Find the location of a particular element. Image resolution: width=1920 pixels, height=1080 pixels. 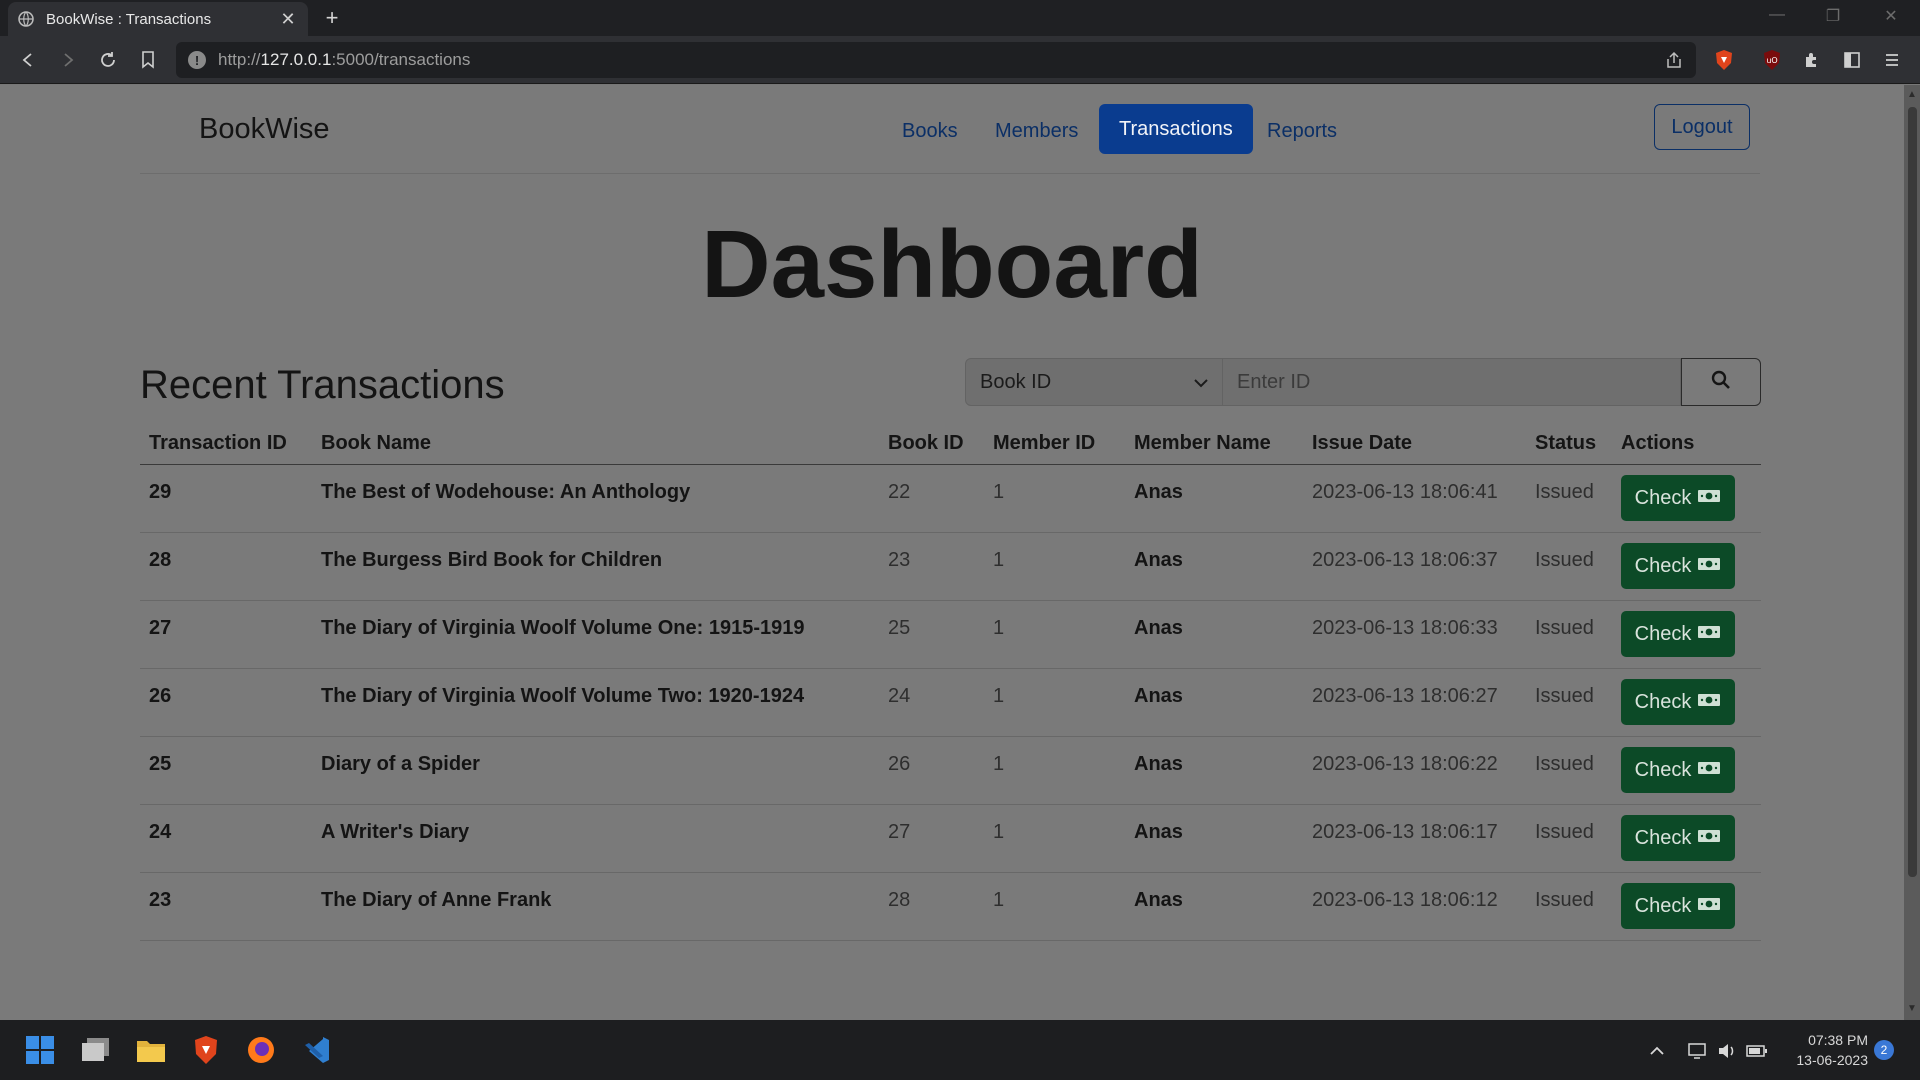

col-status: Status is located at coordinates (1566, 443).